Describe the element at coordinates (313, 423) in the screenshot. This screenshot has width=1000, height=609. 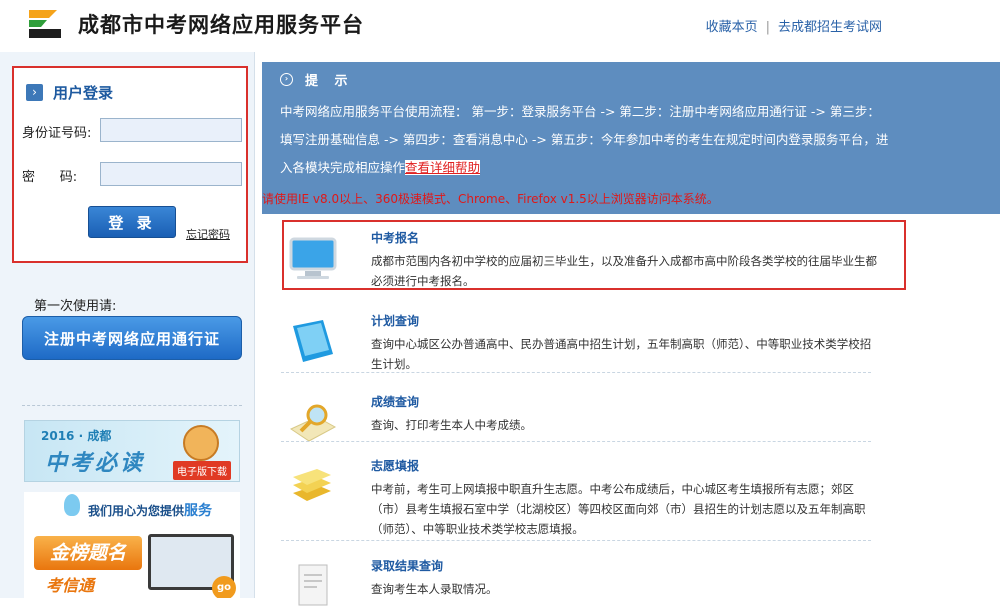
I see `magnifier-icon` at that location.